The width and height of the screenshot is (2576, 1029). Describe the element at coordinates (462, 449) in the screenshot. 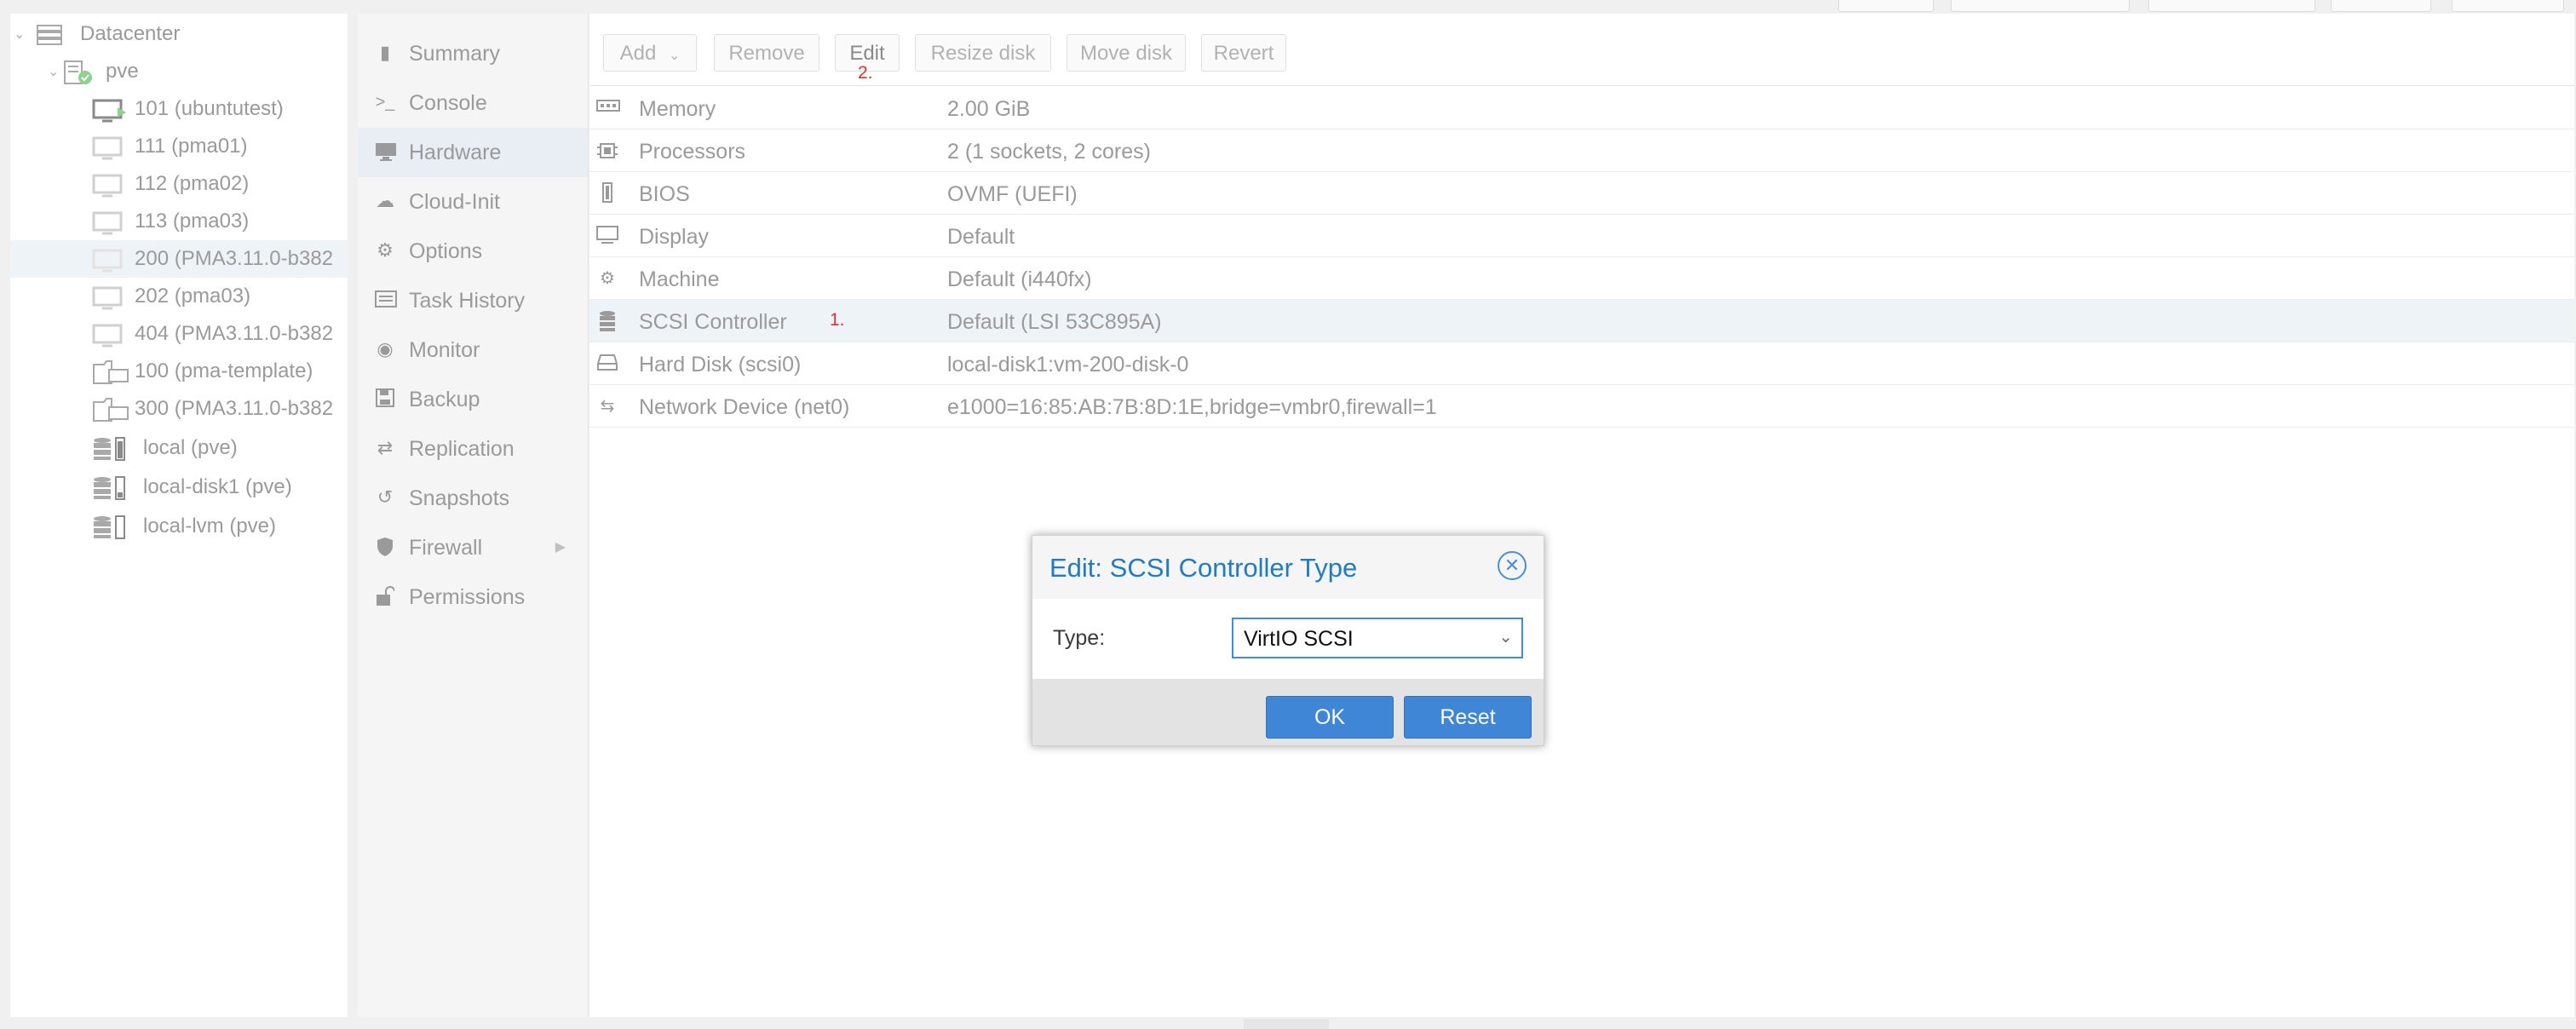

I see `nav-item-label: Replication` at that location.